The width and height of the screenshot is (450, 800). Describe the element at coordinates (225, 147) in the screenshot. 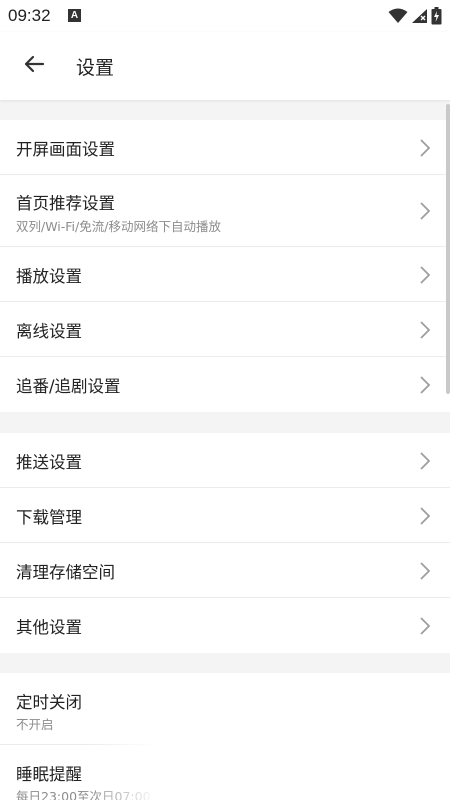

I see `setting-row-splash-screen: 开屏画面设置` at that location.